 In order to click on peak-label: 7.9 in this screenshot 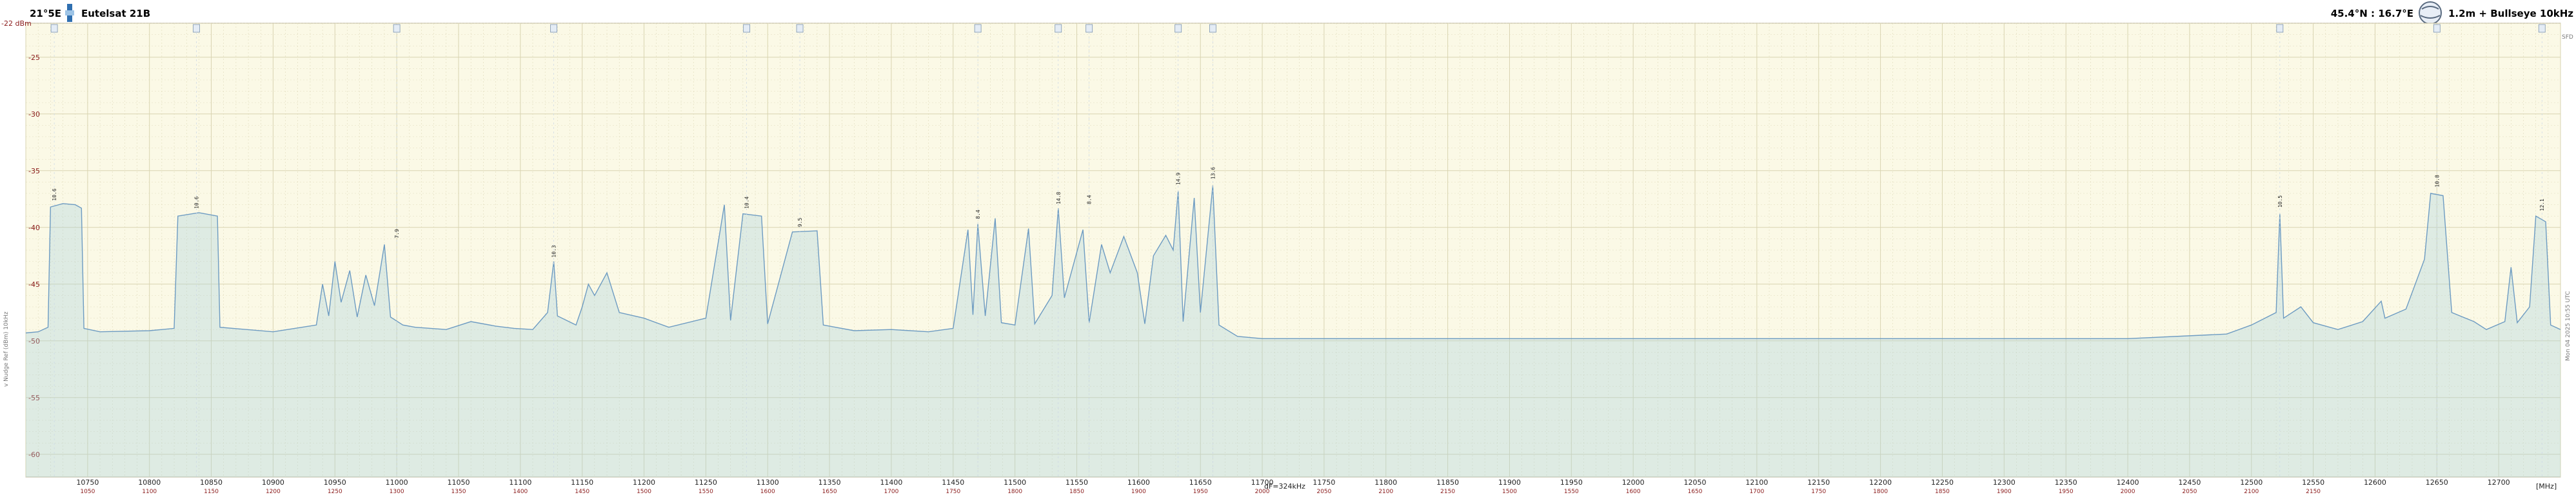, I will do `click(397, 234)`.